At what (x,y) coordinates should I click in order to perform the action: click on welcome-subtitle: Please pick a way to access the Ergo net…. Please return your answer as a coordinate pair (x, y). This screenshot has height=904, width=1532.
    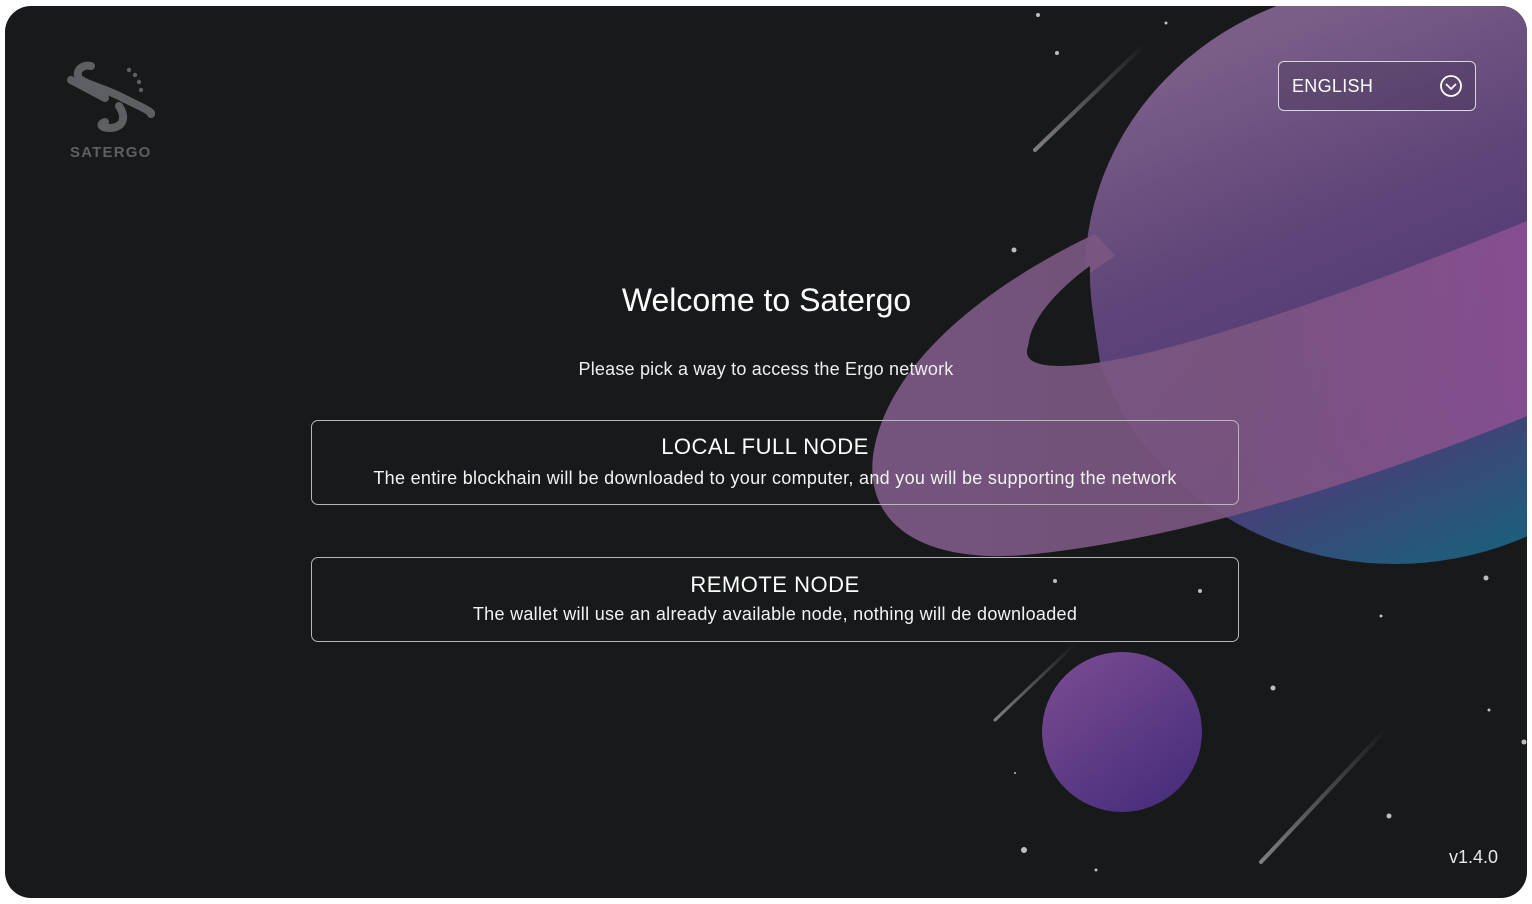
    Looking at the image, I should click on (766, 369).